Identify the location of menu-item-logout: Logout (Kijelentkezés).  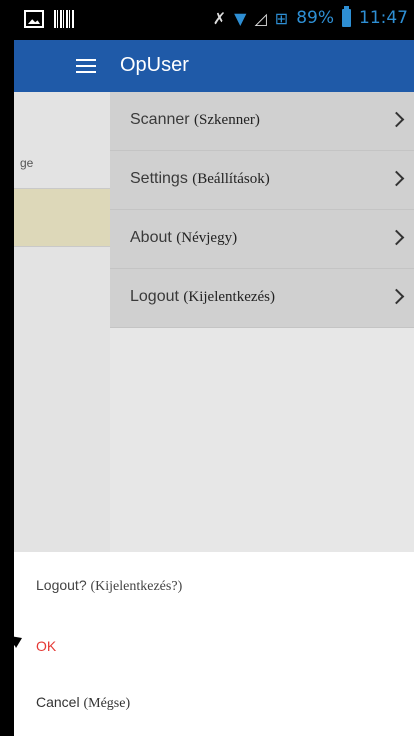
(262, 298).